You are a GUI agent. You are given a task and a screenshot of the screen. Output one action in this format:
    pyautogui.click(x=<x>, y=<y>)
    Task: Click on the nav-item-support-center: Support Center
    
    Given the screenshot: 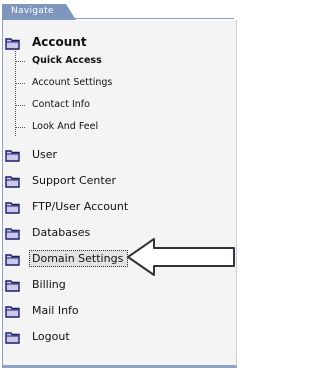 What is the action you would take?
    pyautogui.click(x=74, y=180)
    